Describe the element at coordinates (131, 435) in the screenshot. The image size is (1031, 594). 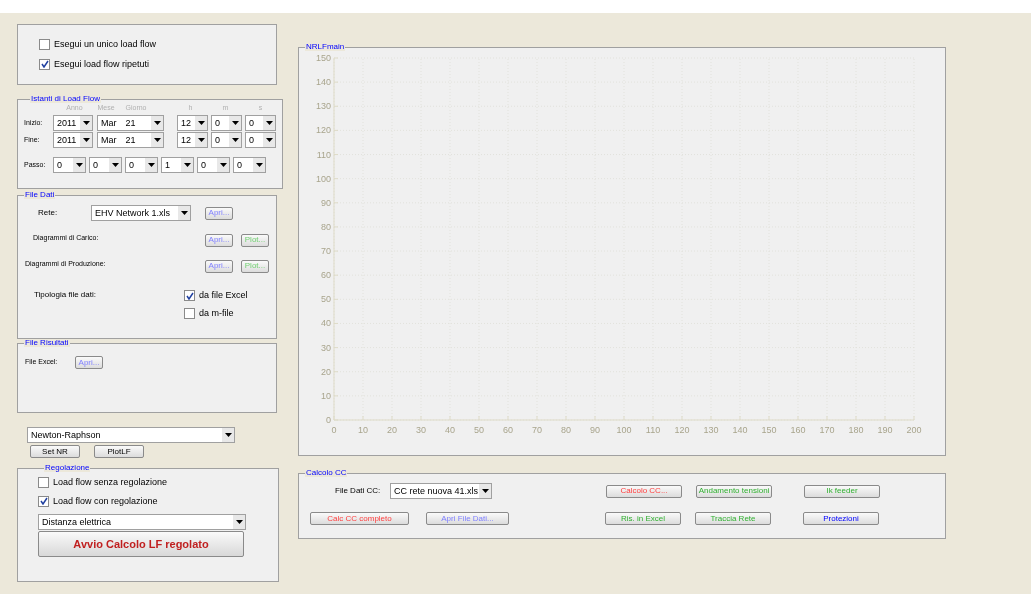
I see `dropdown: Newton-Raphson` at that location.